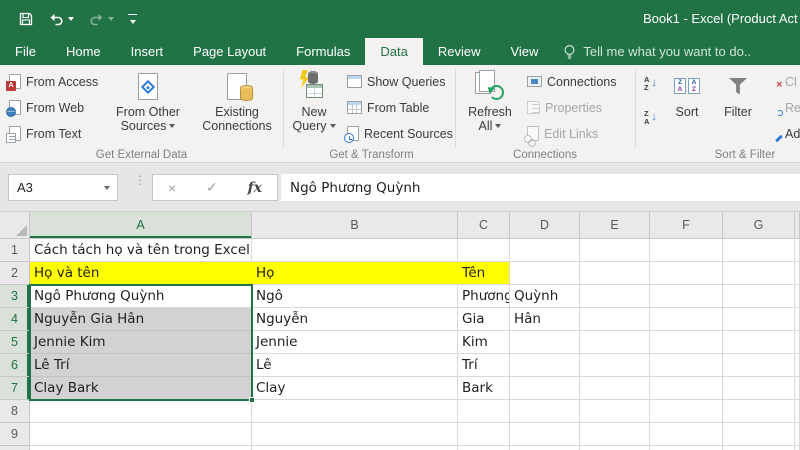  What do you see at coordinates (615, 365) in the screenshot?
I see `cell-E6` at bounding box center [615, 365].